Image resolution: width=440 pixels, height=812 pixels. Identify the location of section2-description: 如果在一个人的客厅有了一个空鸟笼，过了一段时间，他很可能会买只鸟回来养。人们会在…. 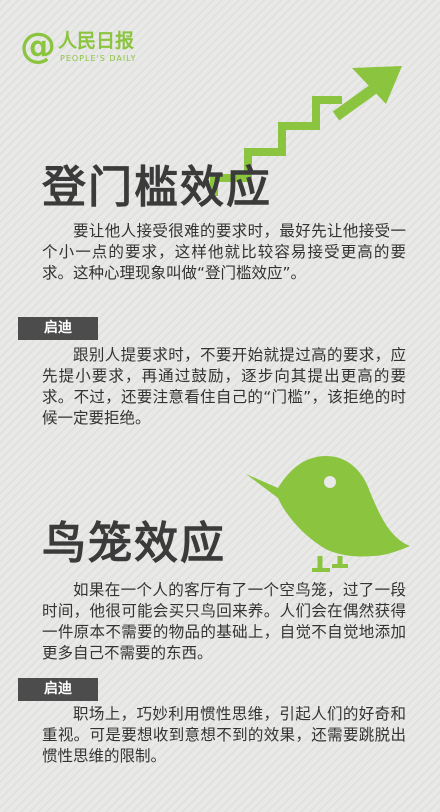
(224, 621).